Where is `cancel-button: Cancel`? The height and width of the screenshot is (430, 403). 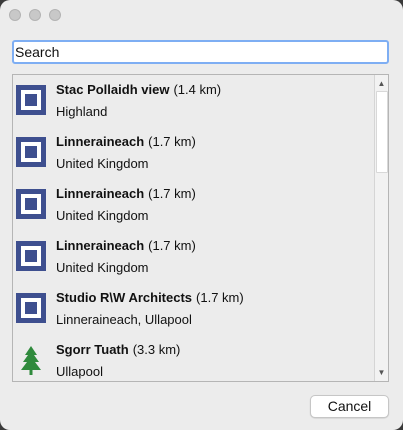
cancel-button: Cancel is located at coordinates (349, 406).